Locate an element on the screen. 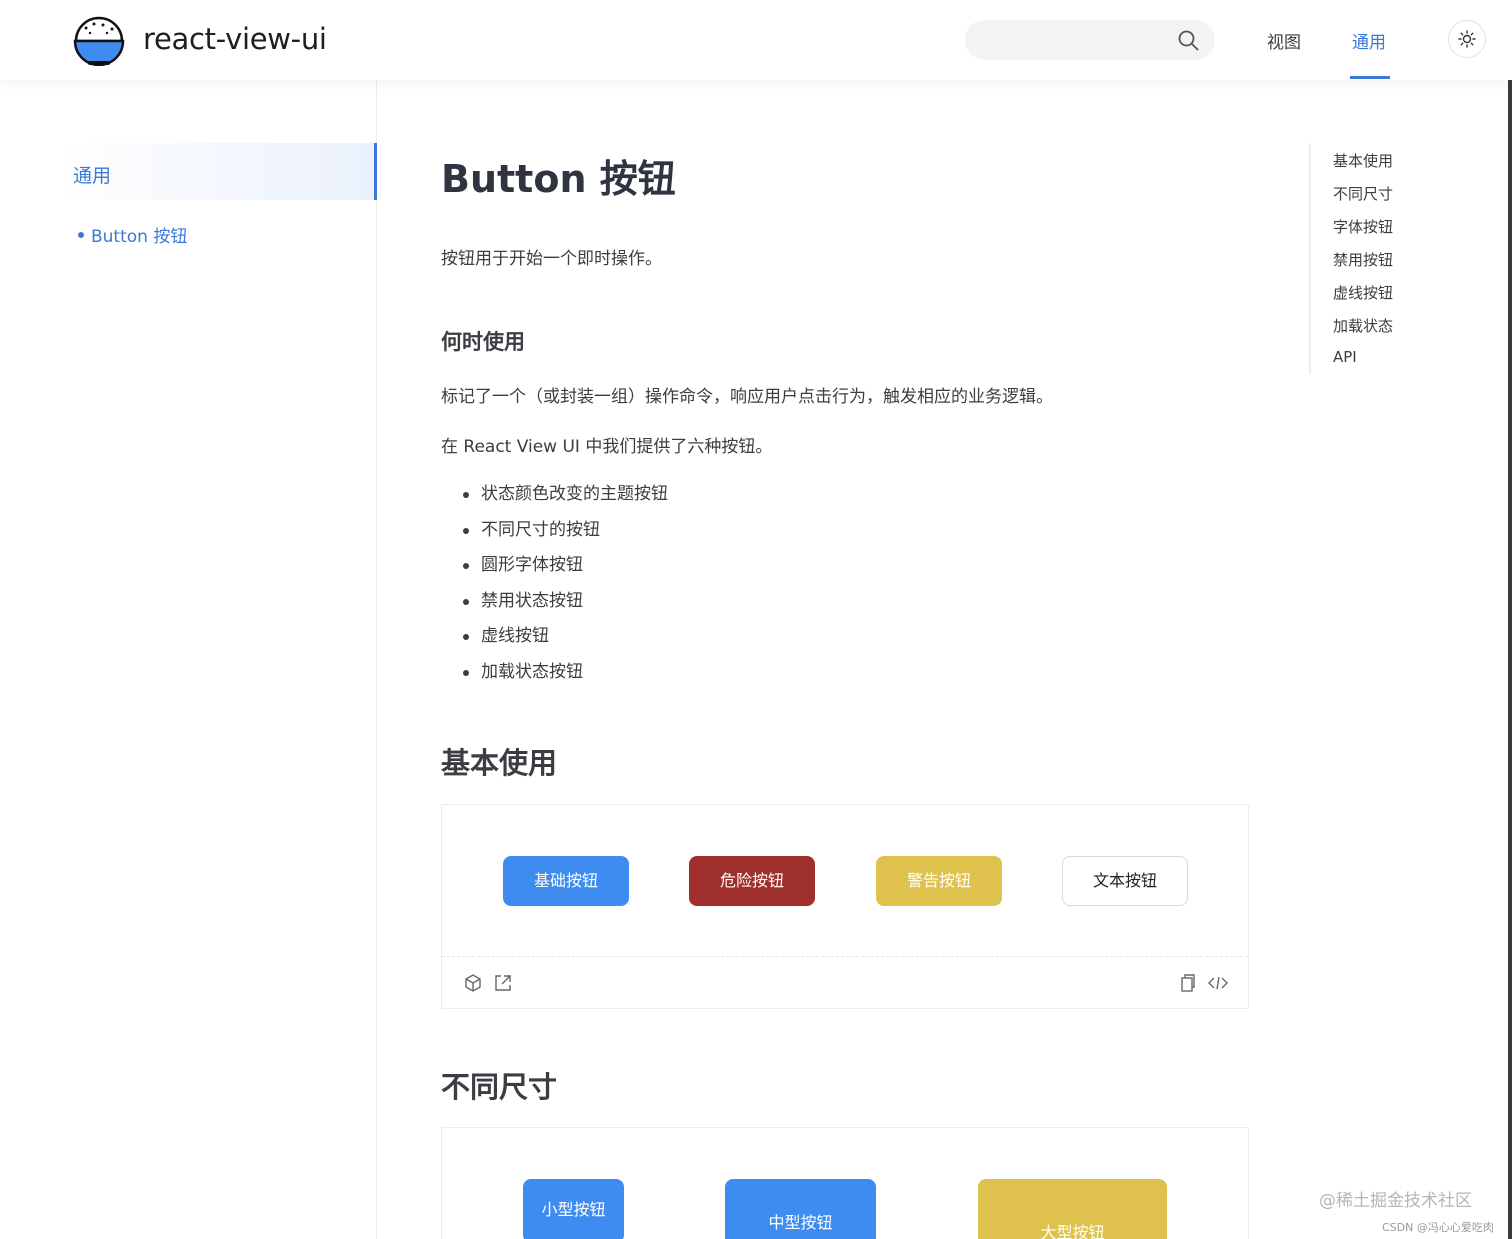 The width and height of the screenshot is (1512, 1239). sidebar-group-general: 通用 is located at coordinates (216, 171).